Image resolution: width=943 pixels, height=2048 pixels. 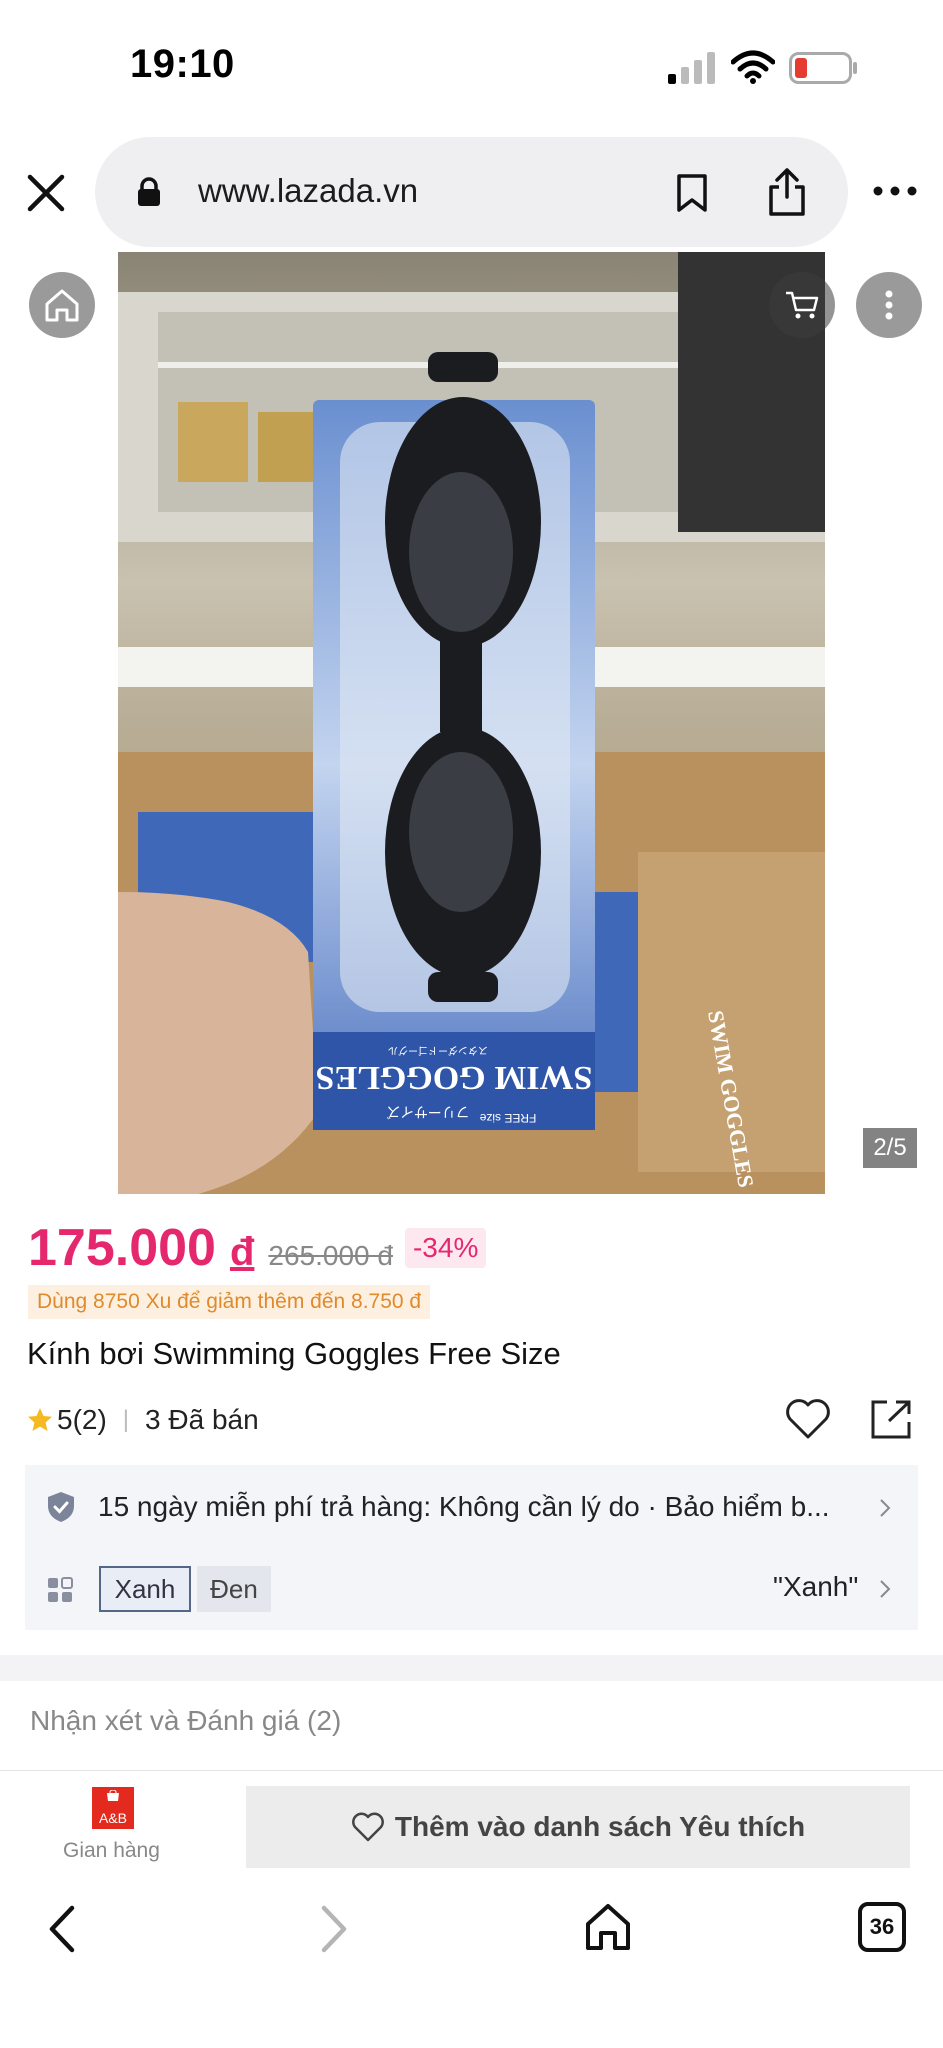 I want to click on tabs-icon: 36, so click(x=882, y=1927).